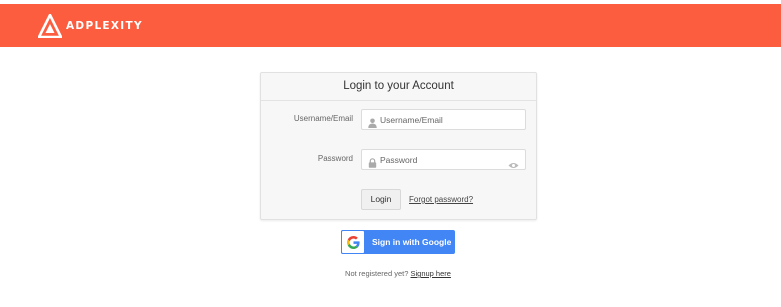 This screenshot has height=307, width=781. I want to click on username-input, so click(440, 119).